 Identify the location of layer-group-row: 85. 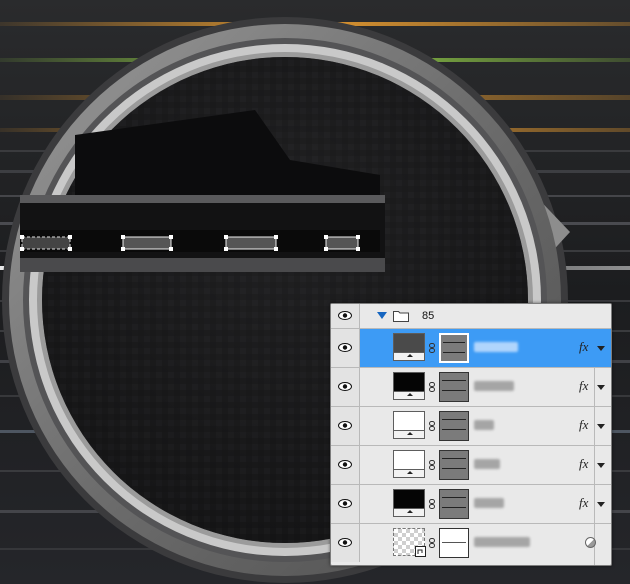
(471, 316).